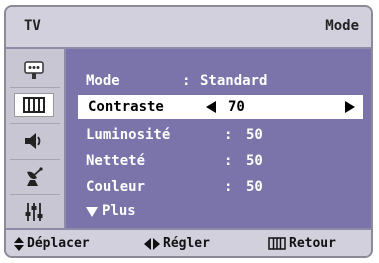 The width and height of the screenshot is (379, 263). What do you see at coordinates (152, 243) in the screenshot?
I see `left-right-arrows-icon` at bounding box center [152, 243].